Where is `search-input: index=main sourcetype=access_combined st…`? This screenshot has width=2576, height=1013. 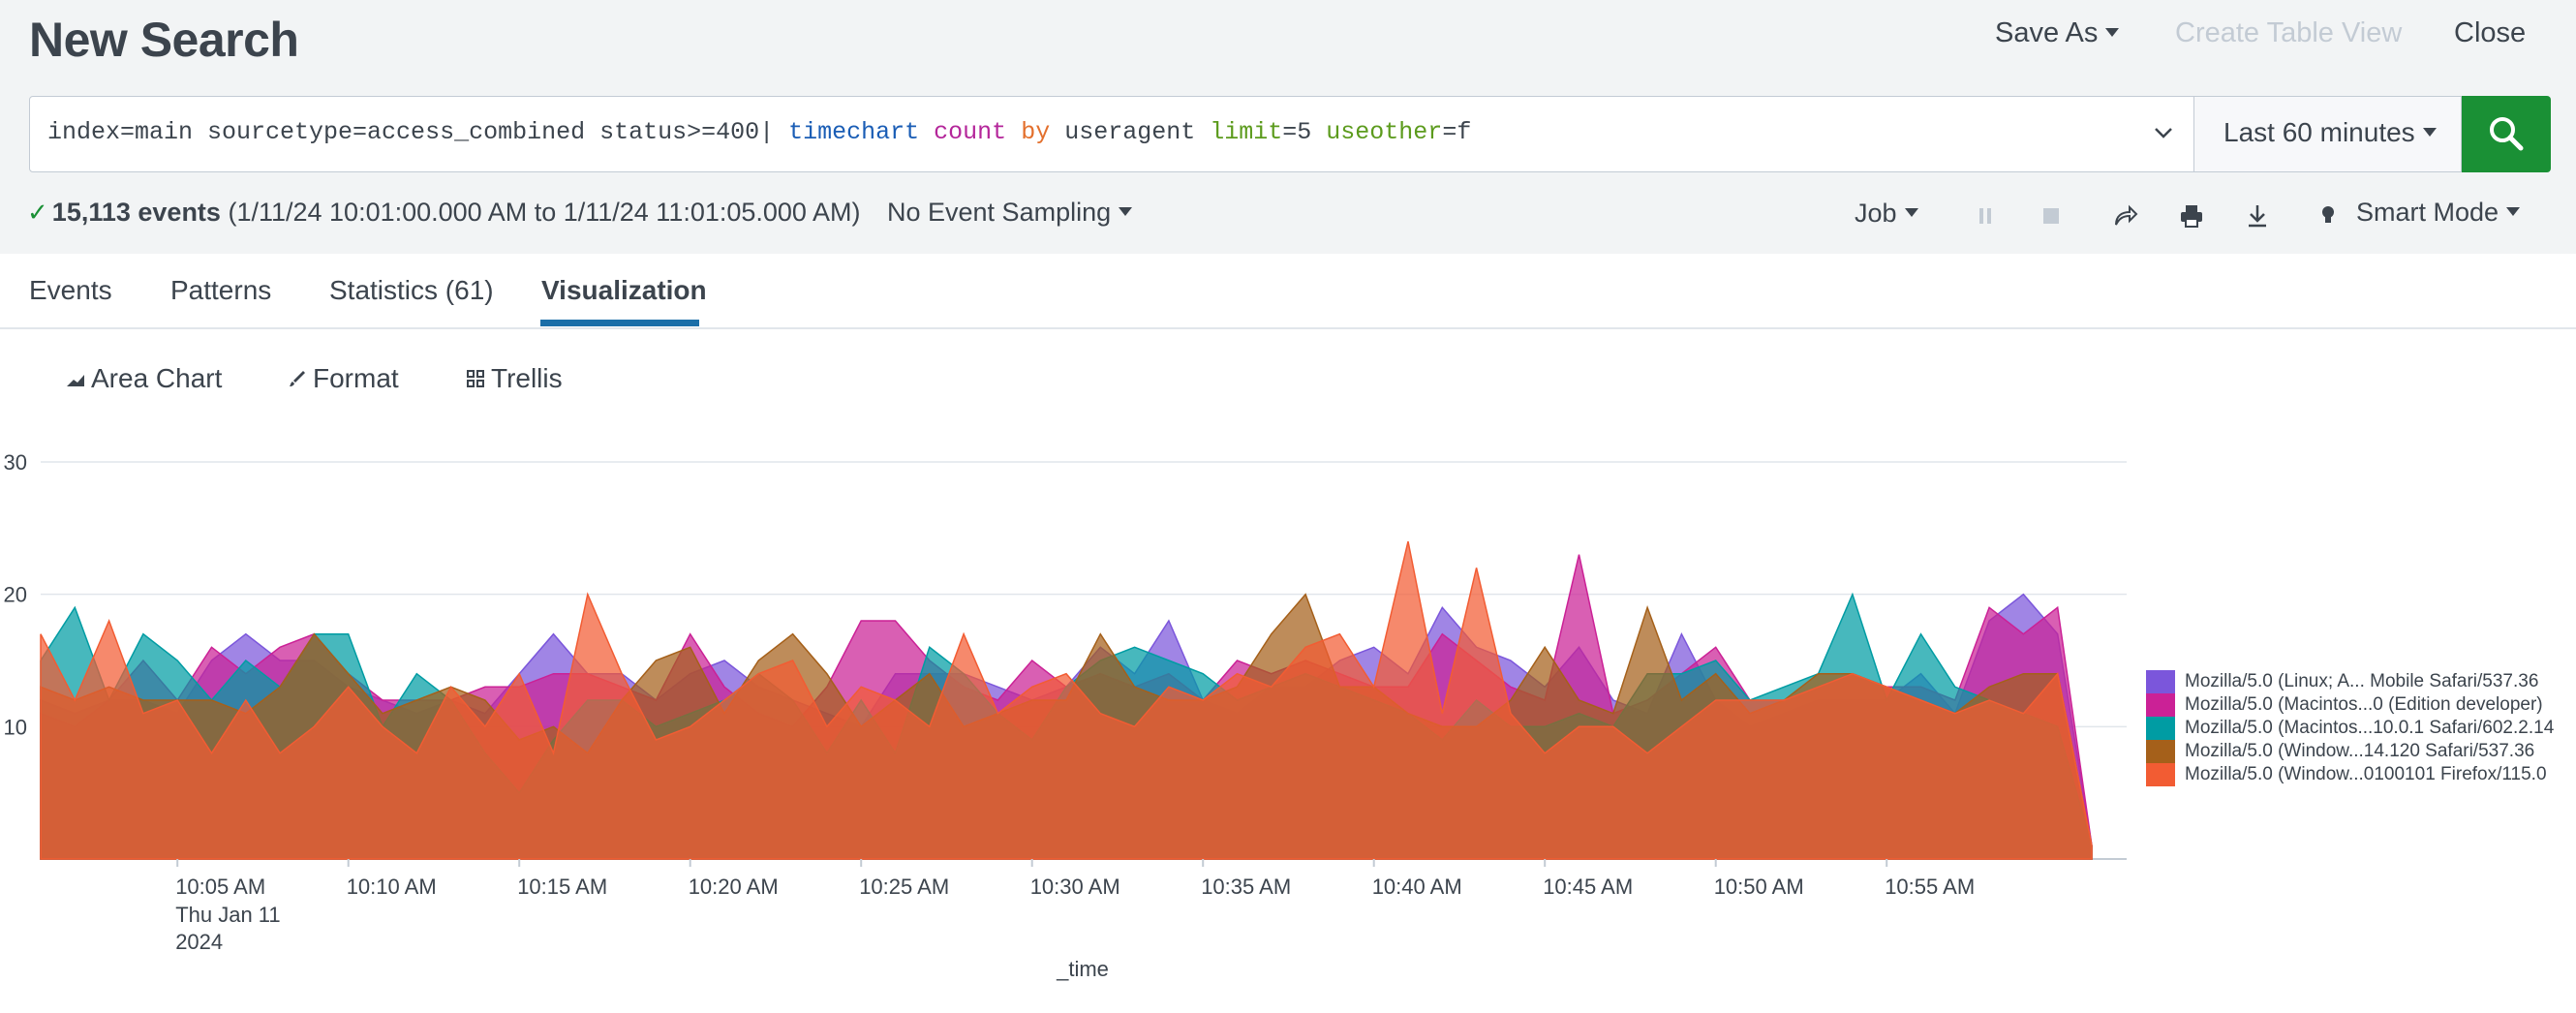
search-input: index=main sourcetype=access_combined st… is located at coordinates (1111, 134).